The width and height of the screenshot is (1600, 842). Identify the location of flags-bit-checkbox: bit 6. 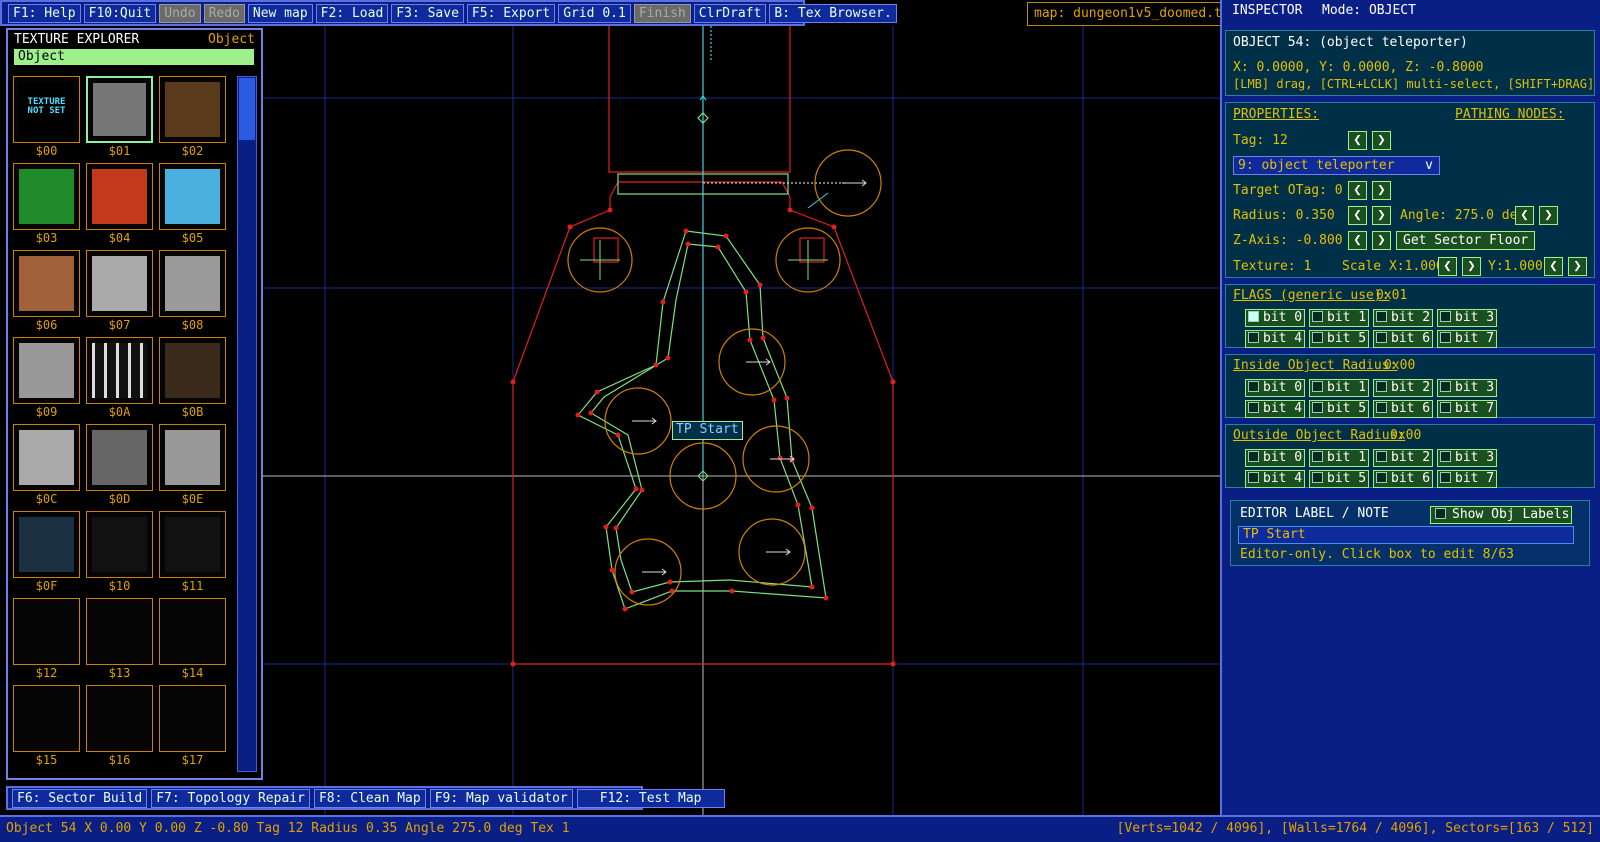
(1403, 339).